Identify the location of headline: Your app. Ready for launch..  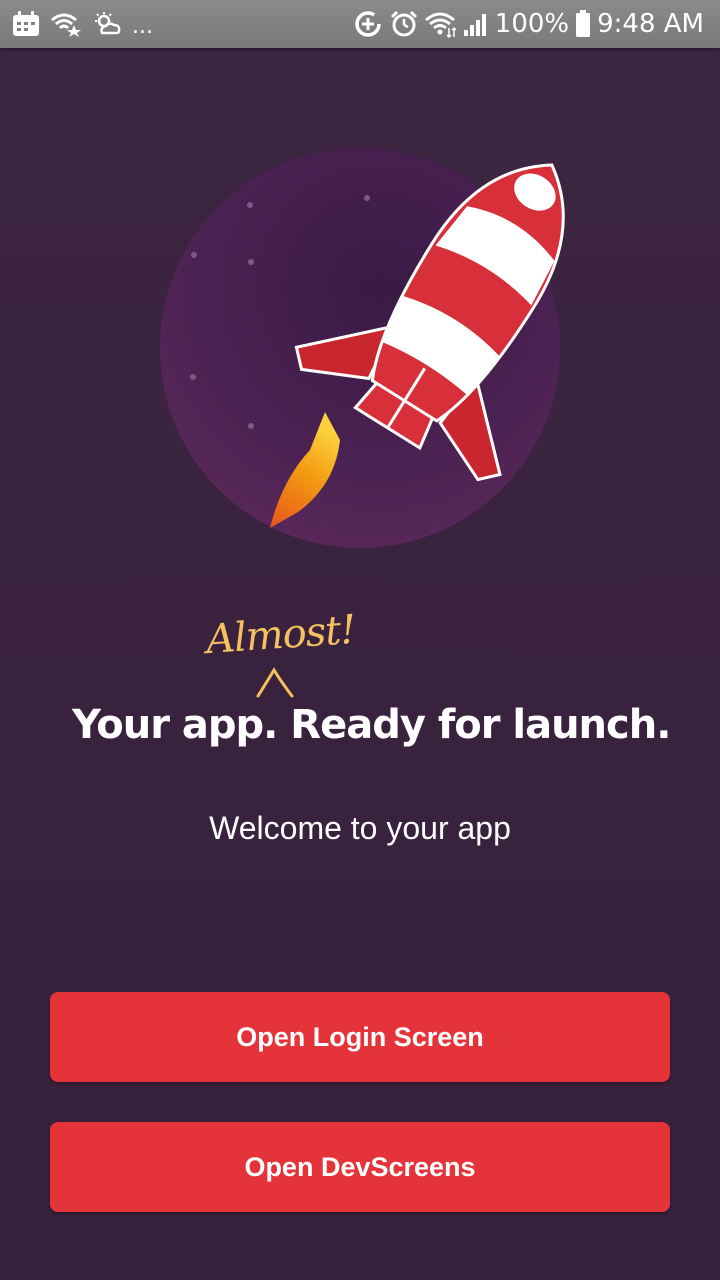
(371, 725).